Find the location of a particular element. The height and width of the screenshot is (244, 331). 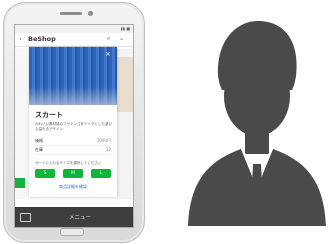

bottom-menu-bar: メニュー is located at coordinates (74, 217).